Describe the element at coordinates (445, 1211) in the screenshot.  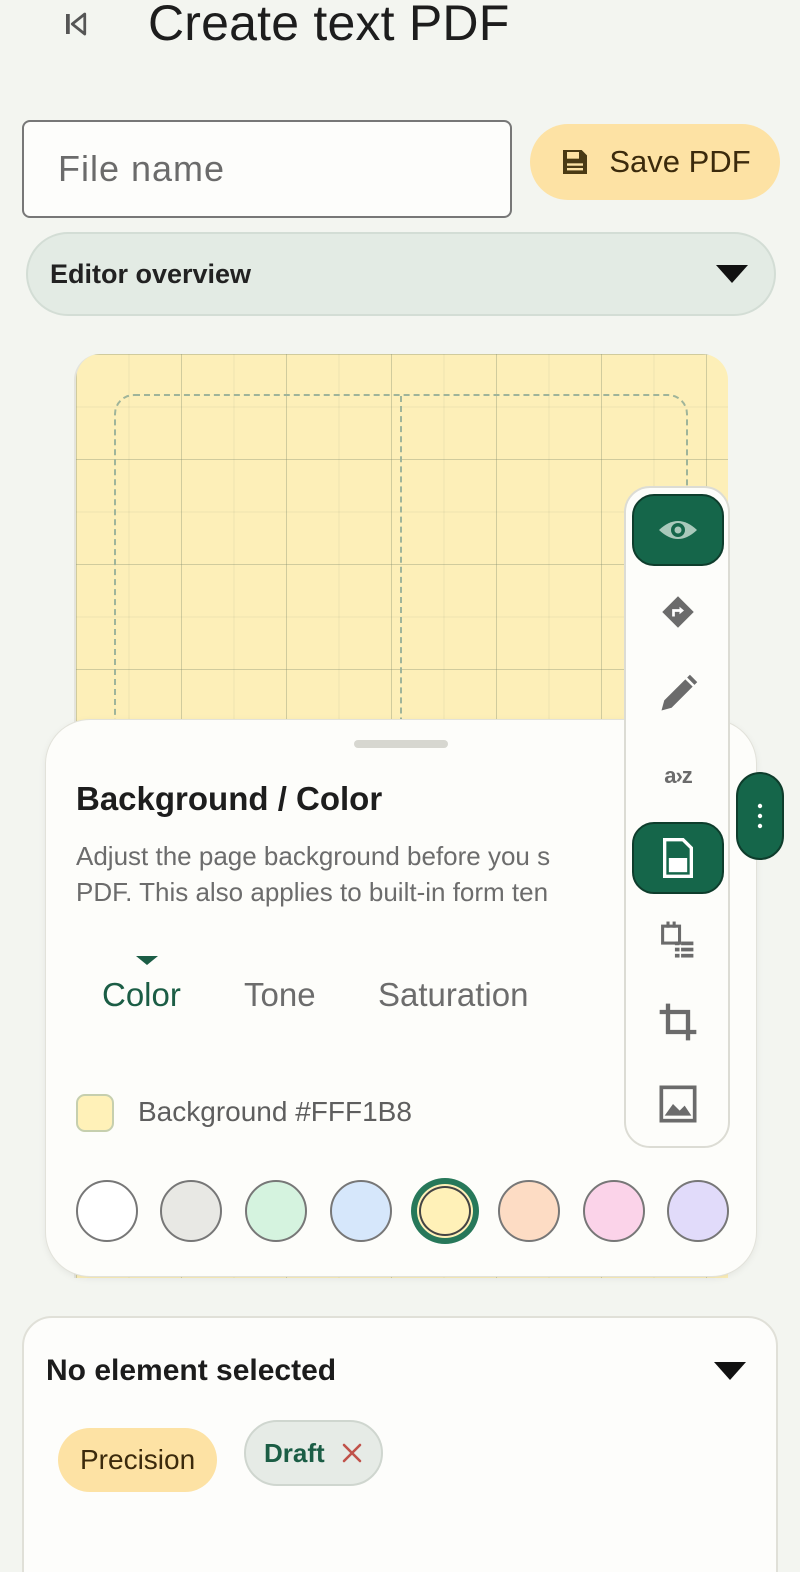
I see `color-swatch-yellow-selected` at that location.